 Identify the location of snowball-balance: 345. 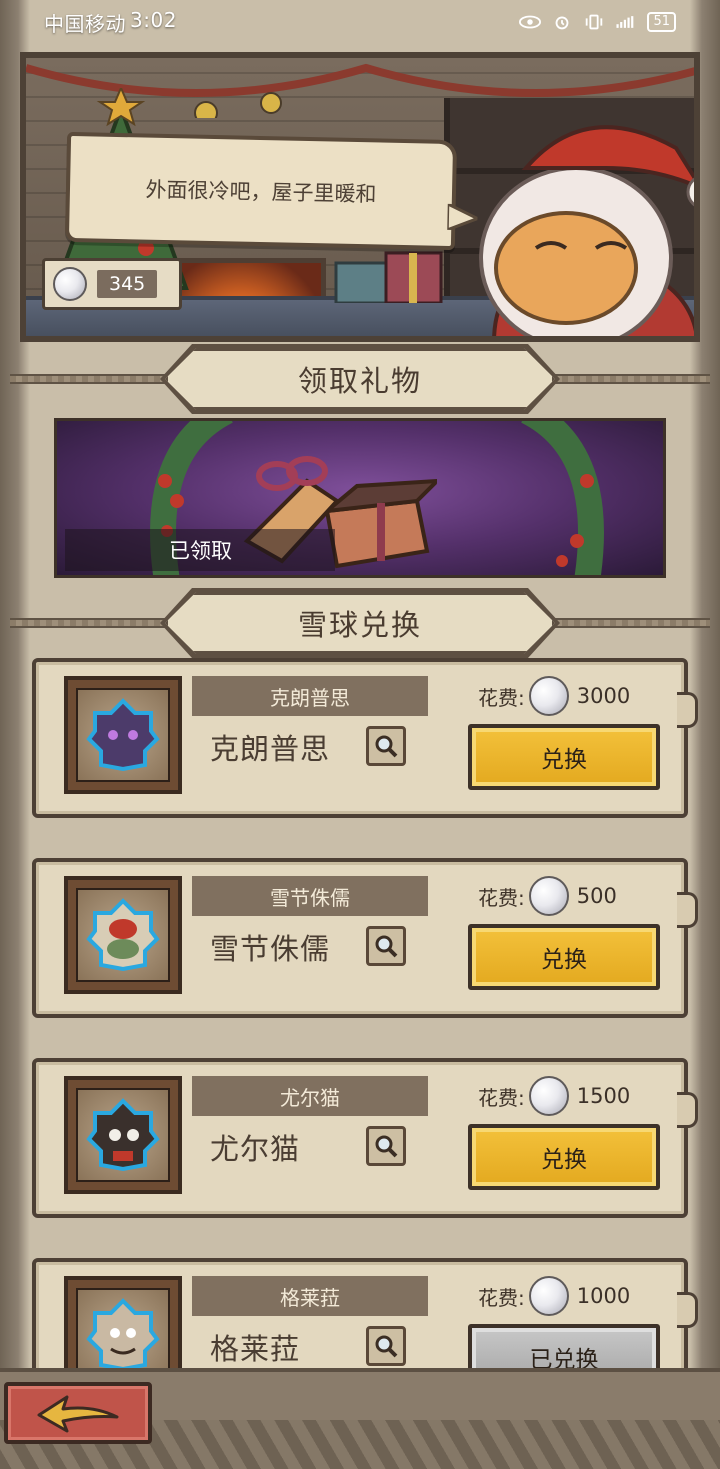
(112, 284).